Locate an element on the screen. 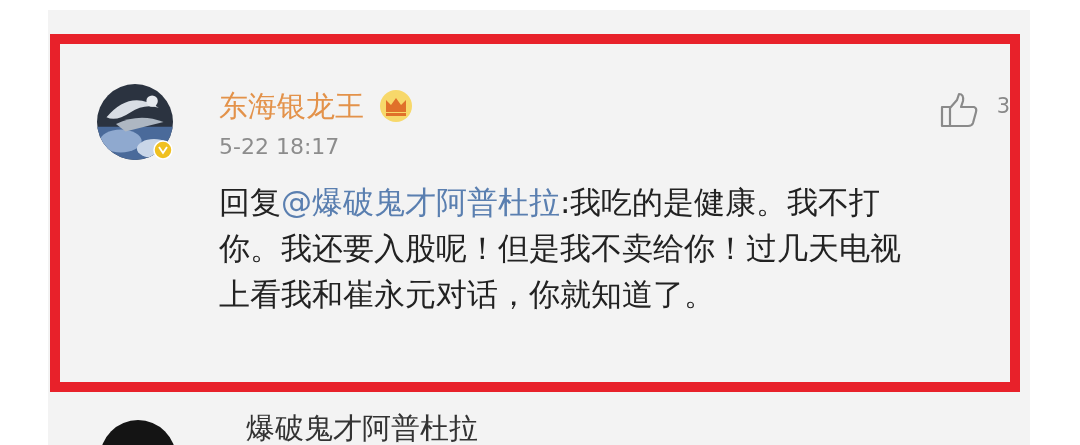  author-name: 爆破鬼才阿普杜拉 is located at coordinates (362, 427).